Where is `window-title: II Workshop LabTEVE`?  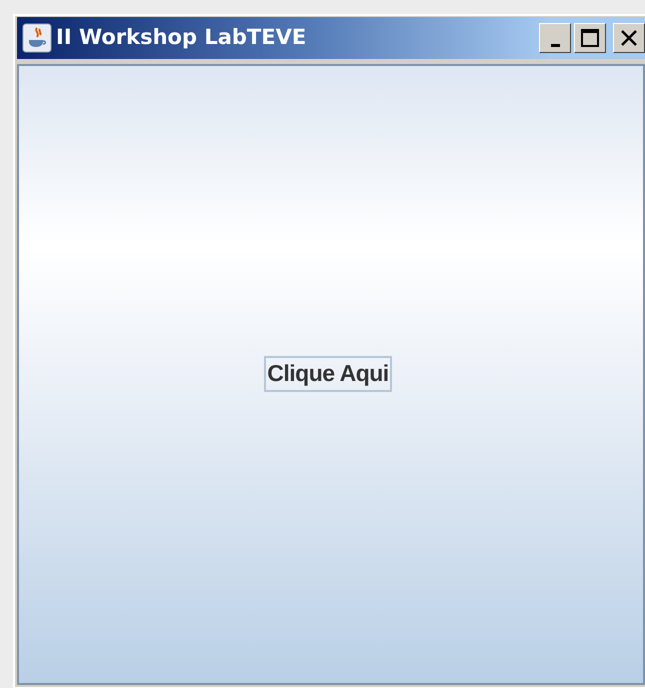
window-title: II Workshop LabTEVE is located at coordinates (181, 38).